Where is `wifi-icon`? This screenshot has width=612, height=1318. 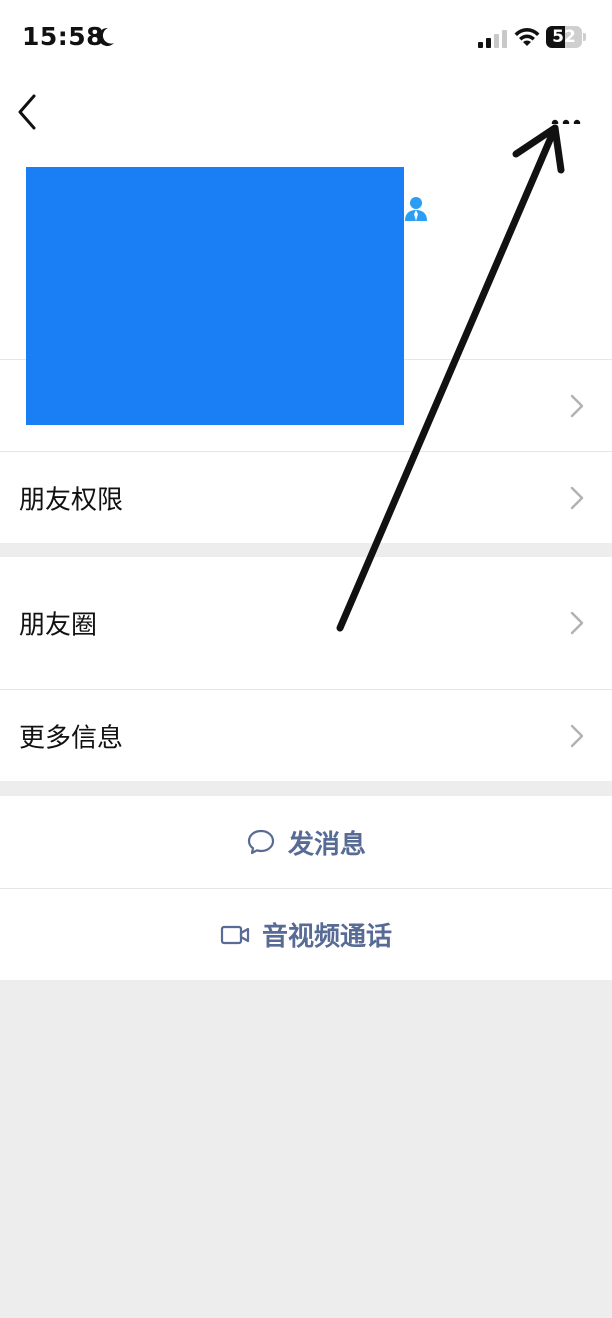 wifi-icon is located at coordinates (527, 37).